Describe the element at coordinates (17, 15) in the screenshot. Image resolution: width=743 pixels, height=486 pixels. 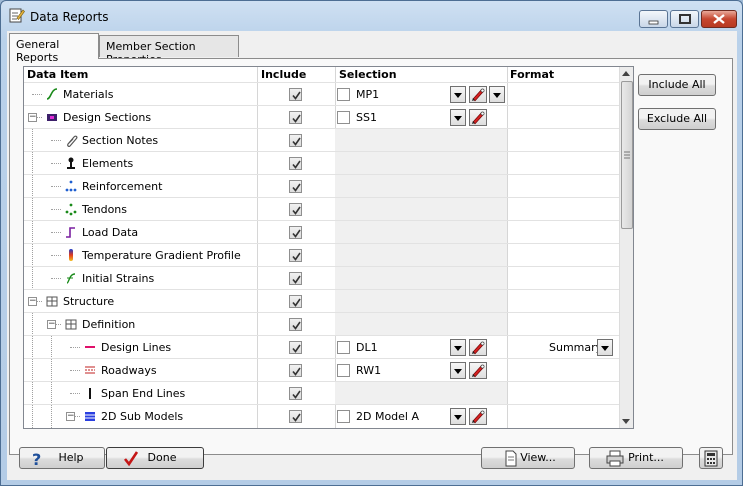
I see `report-edit-icon` at that location.